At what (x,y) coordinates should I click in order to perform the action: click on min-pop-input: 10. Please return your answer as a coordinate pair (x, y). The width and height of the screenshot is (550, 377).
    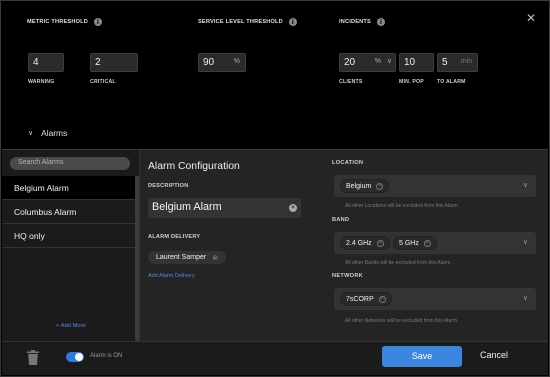
    Looking at the image, I should click on (416, 62).